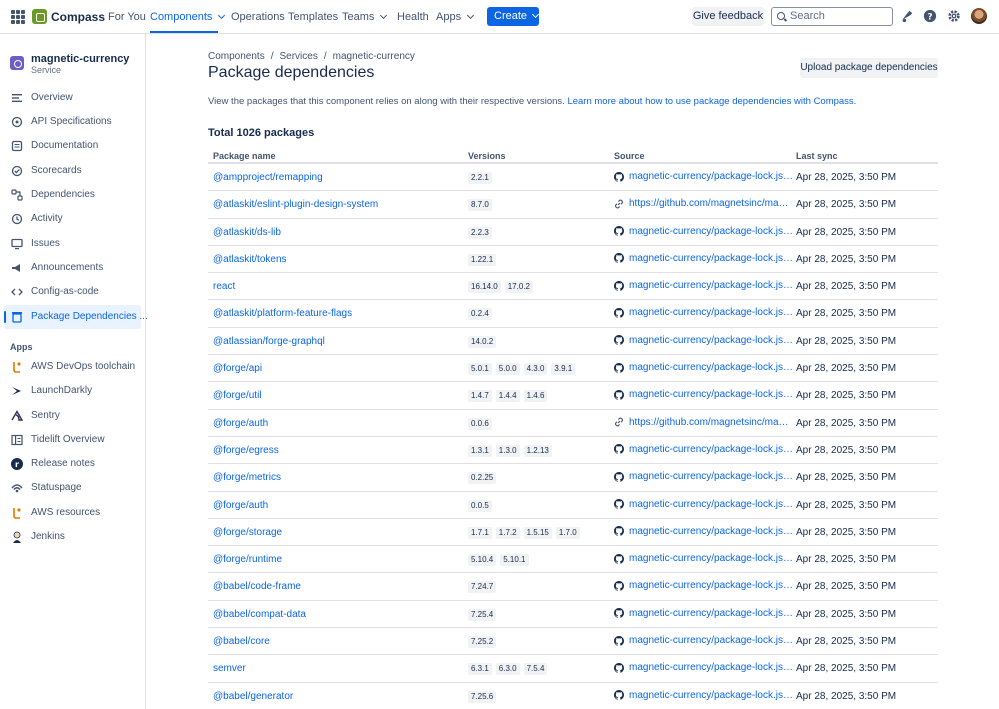  What do you see at coordinates (246, 450) in the screenshot?
I see `package-name-link: @forge/egress` at bounding box center [246, 450].